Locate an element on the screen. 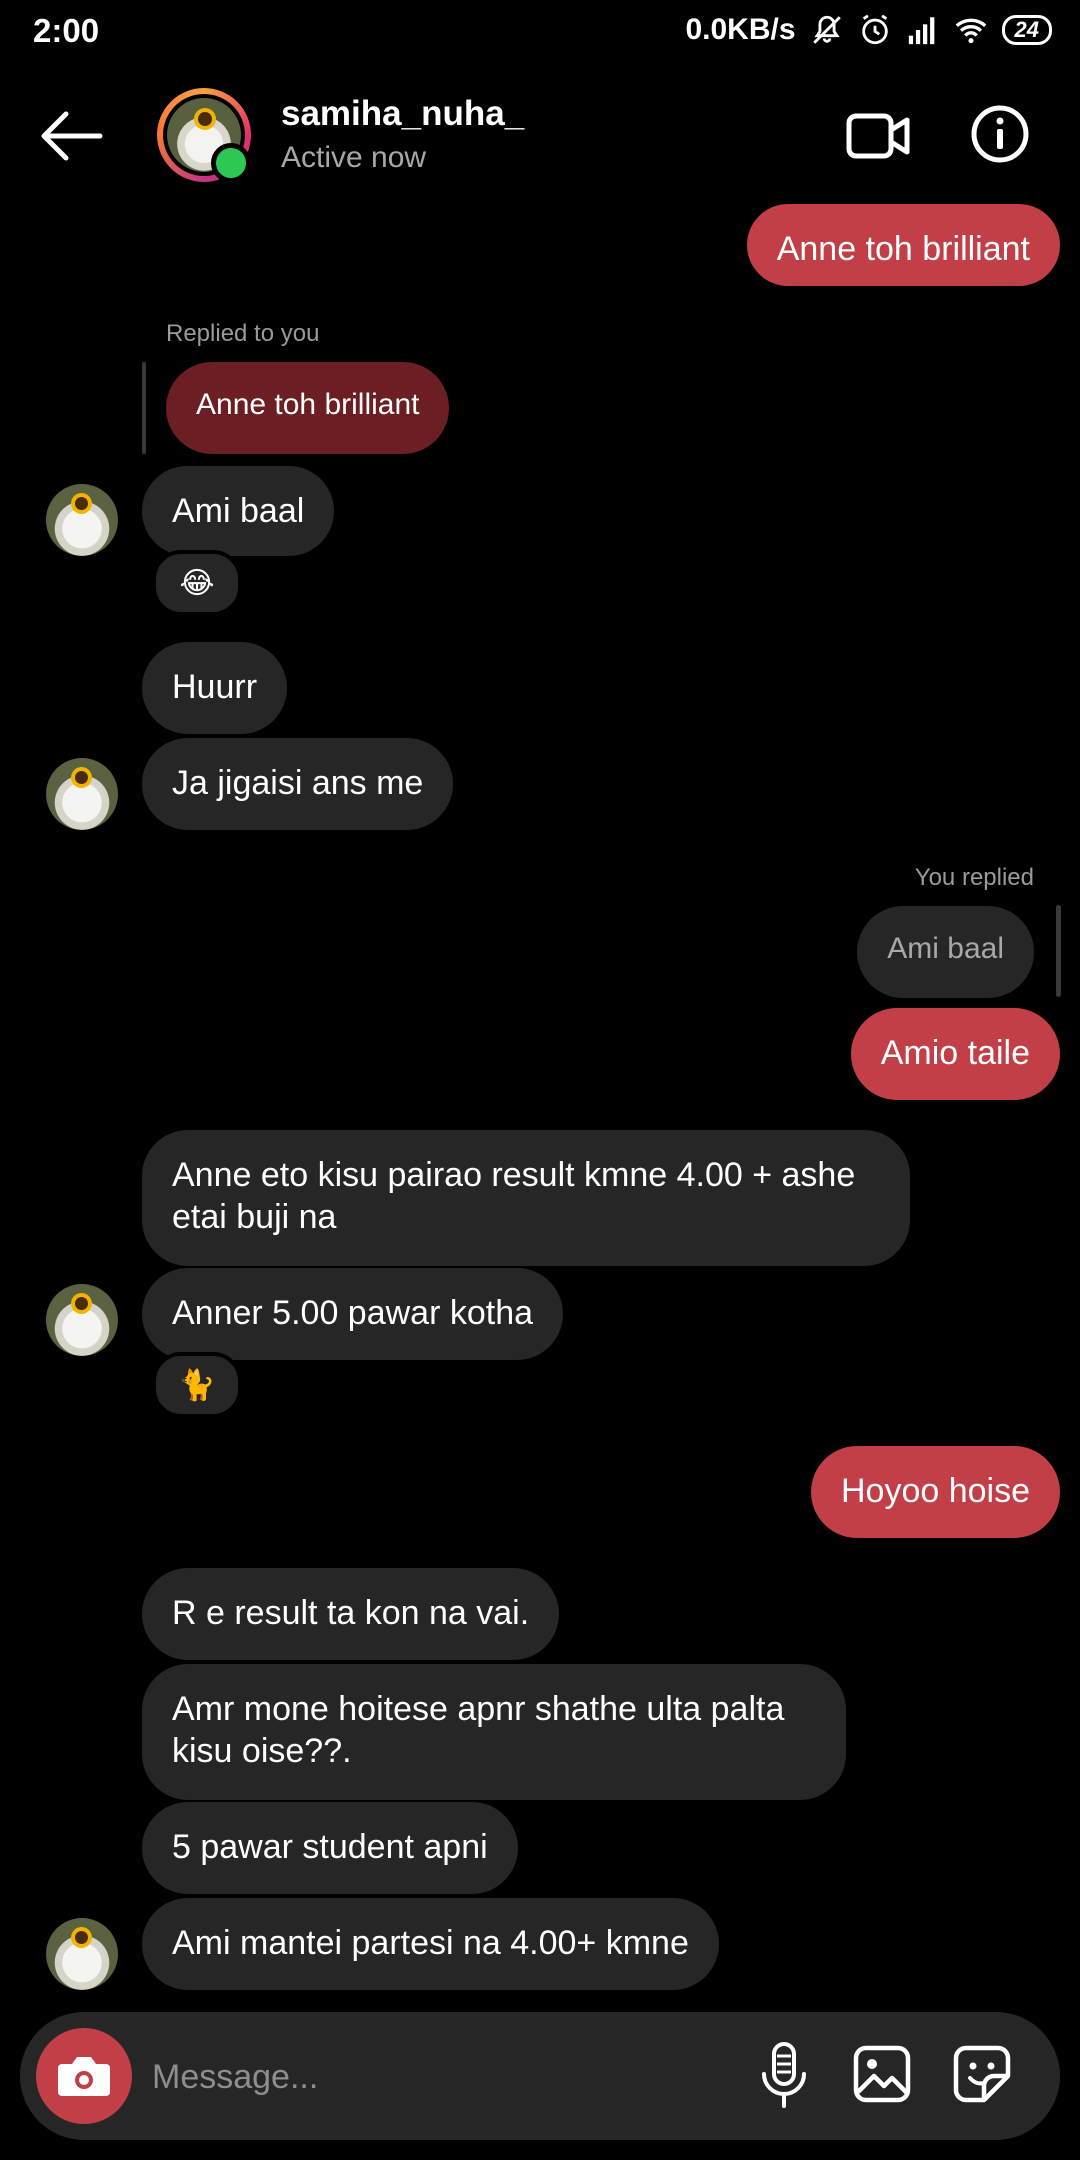 Image resolution: width=1080 pixels, height=2160 pixels. received-message: Ami baal is located at coordinates (238, 511).